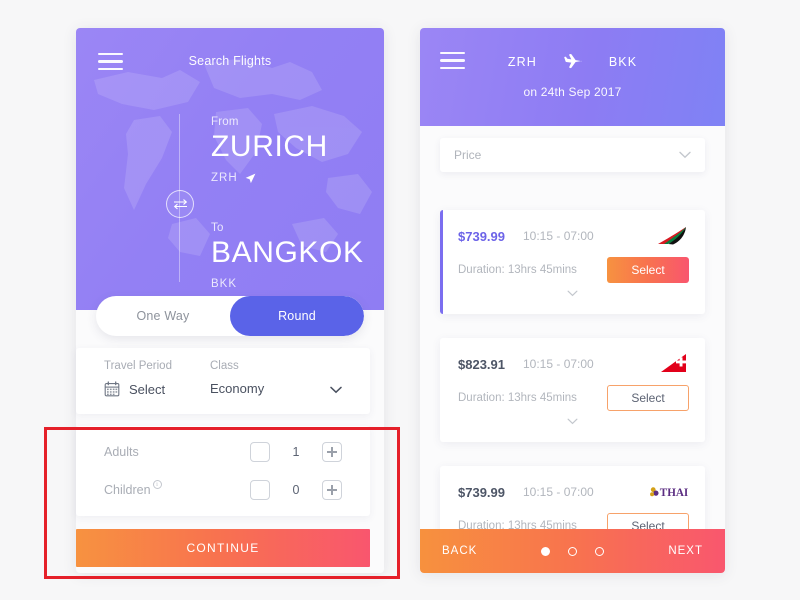  I want to click on adults-count: 1, so click(296, 452).